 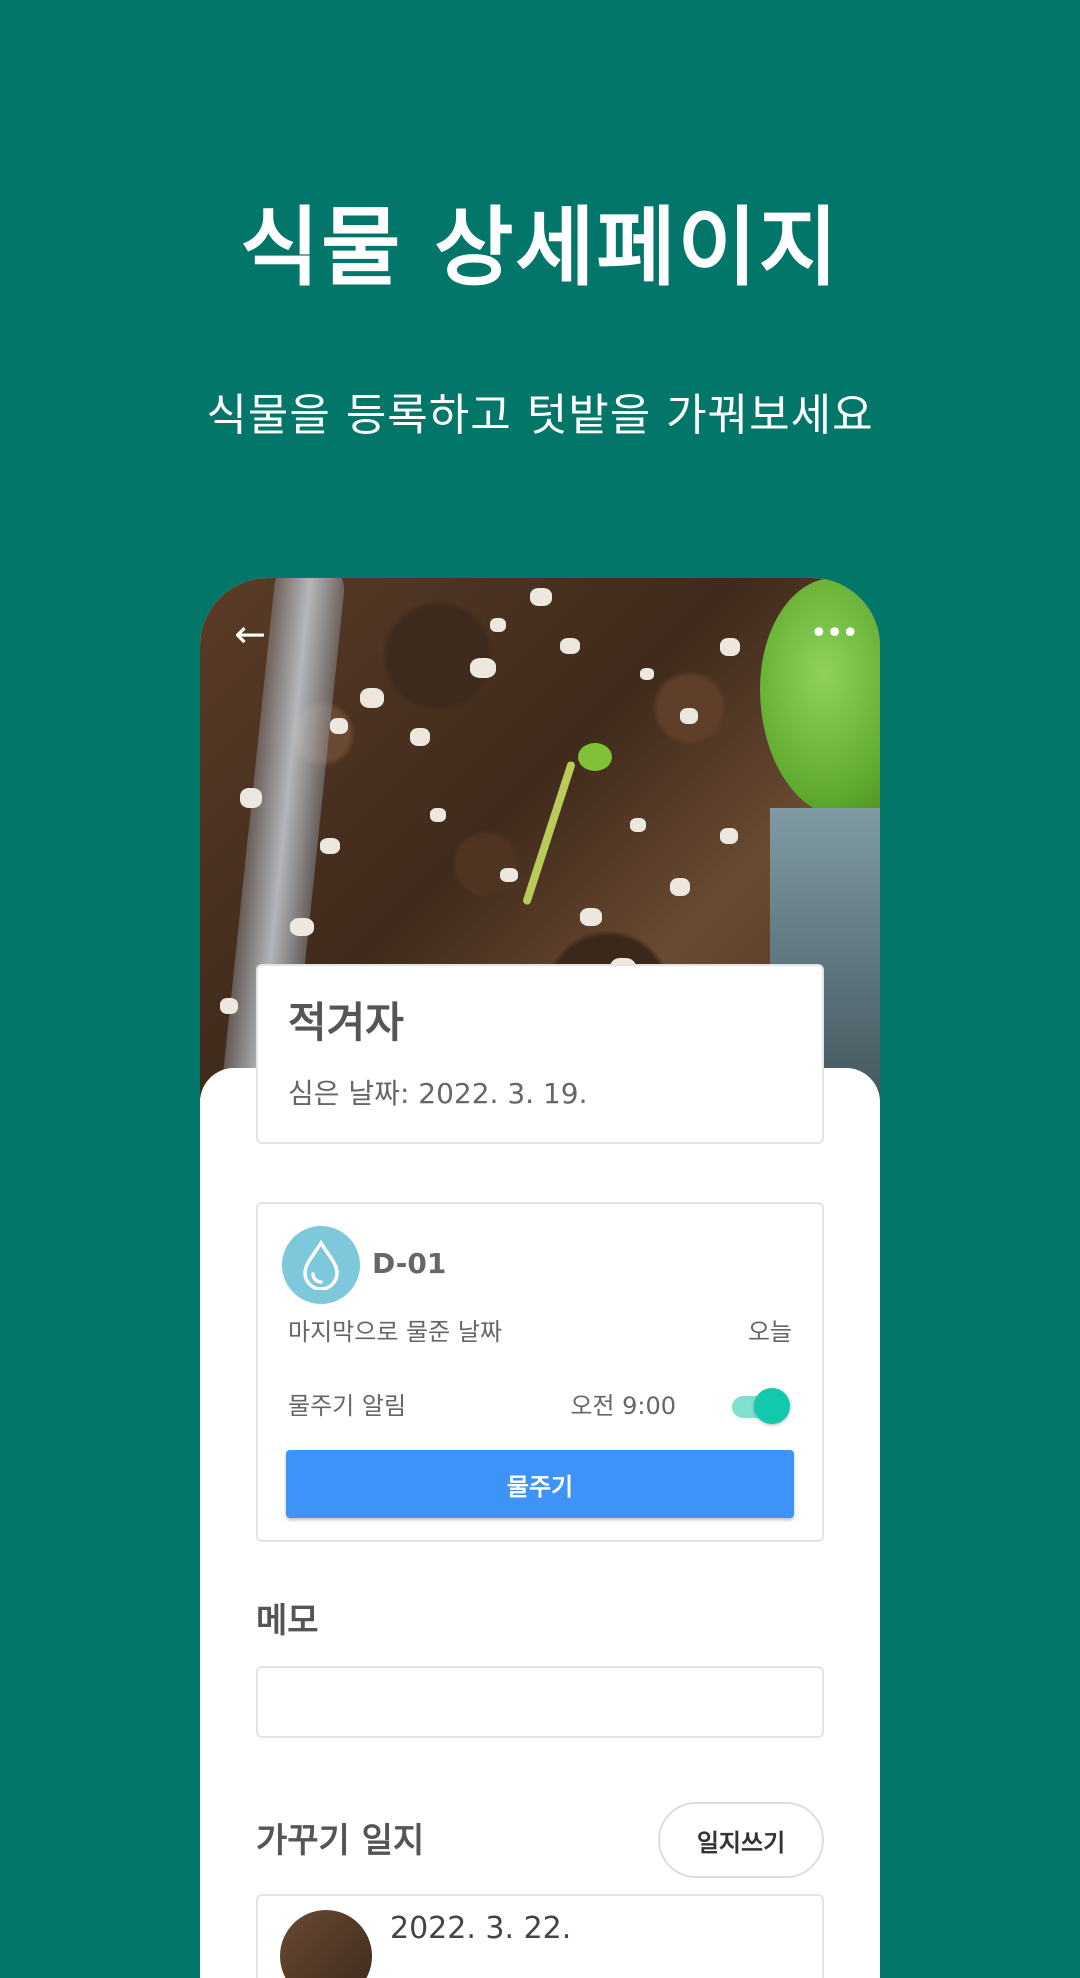 What do you see at coordinates (347, 1406) in the screenshot?
I see `alarm-label: 물주기 알림` at bounding box center [347, 1406].